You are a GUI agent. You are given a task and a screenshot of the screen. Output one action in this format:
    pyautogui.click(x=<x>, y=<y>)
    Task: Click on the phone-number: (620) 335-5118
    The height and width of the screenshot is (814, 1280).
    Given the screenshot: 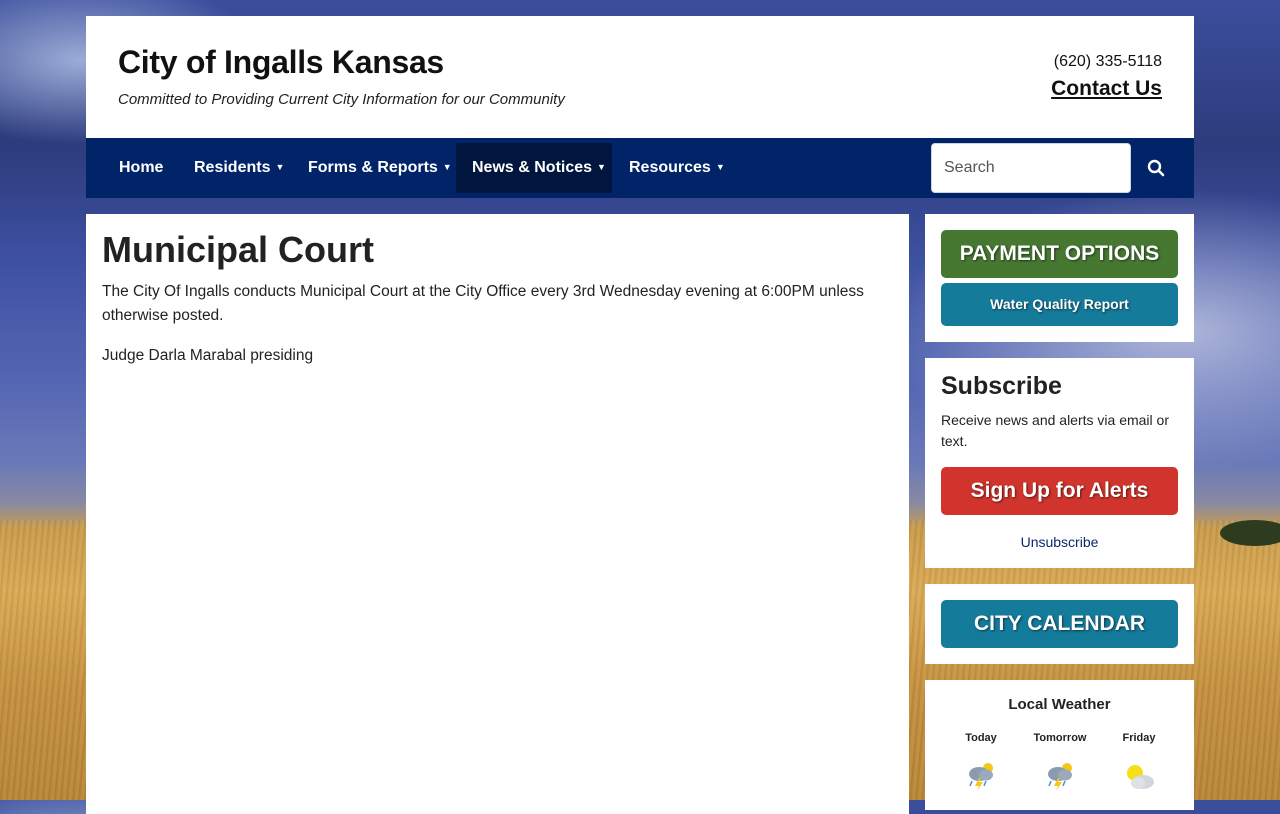 What is the action you would take?
    pyautogui.click(x=1108, y=62)
    